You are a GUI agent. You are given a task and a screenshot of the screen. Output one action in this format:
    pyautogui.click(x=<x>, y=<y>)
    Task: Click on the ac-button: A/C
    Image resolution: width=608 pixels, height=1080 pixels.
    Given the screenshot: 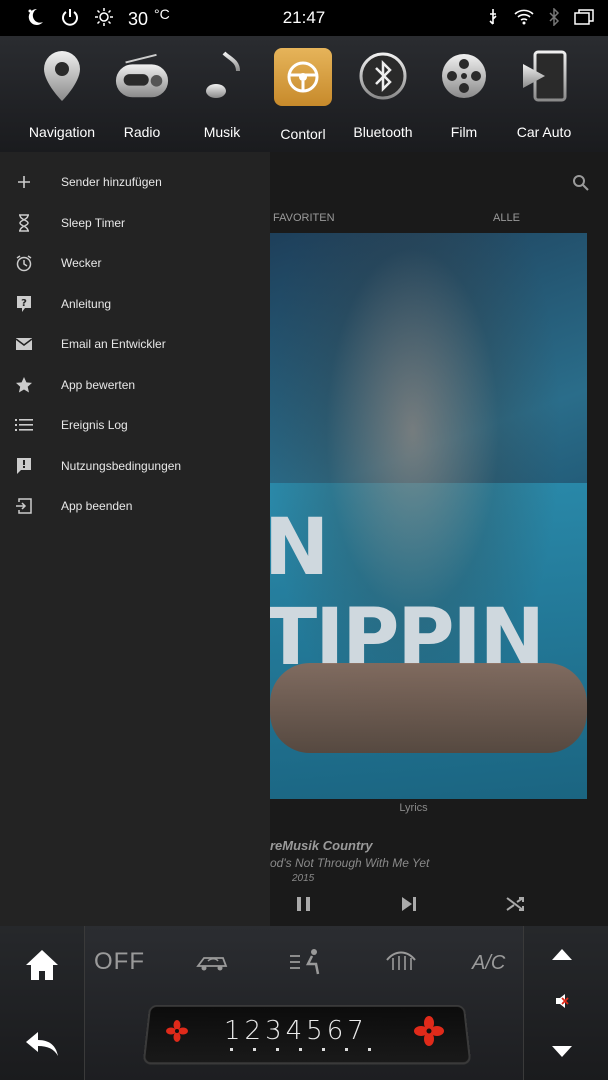 What is the action you would take?
    pyautogui.click(x=488, y=963)
    